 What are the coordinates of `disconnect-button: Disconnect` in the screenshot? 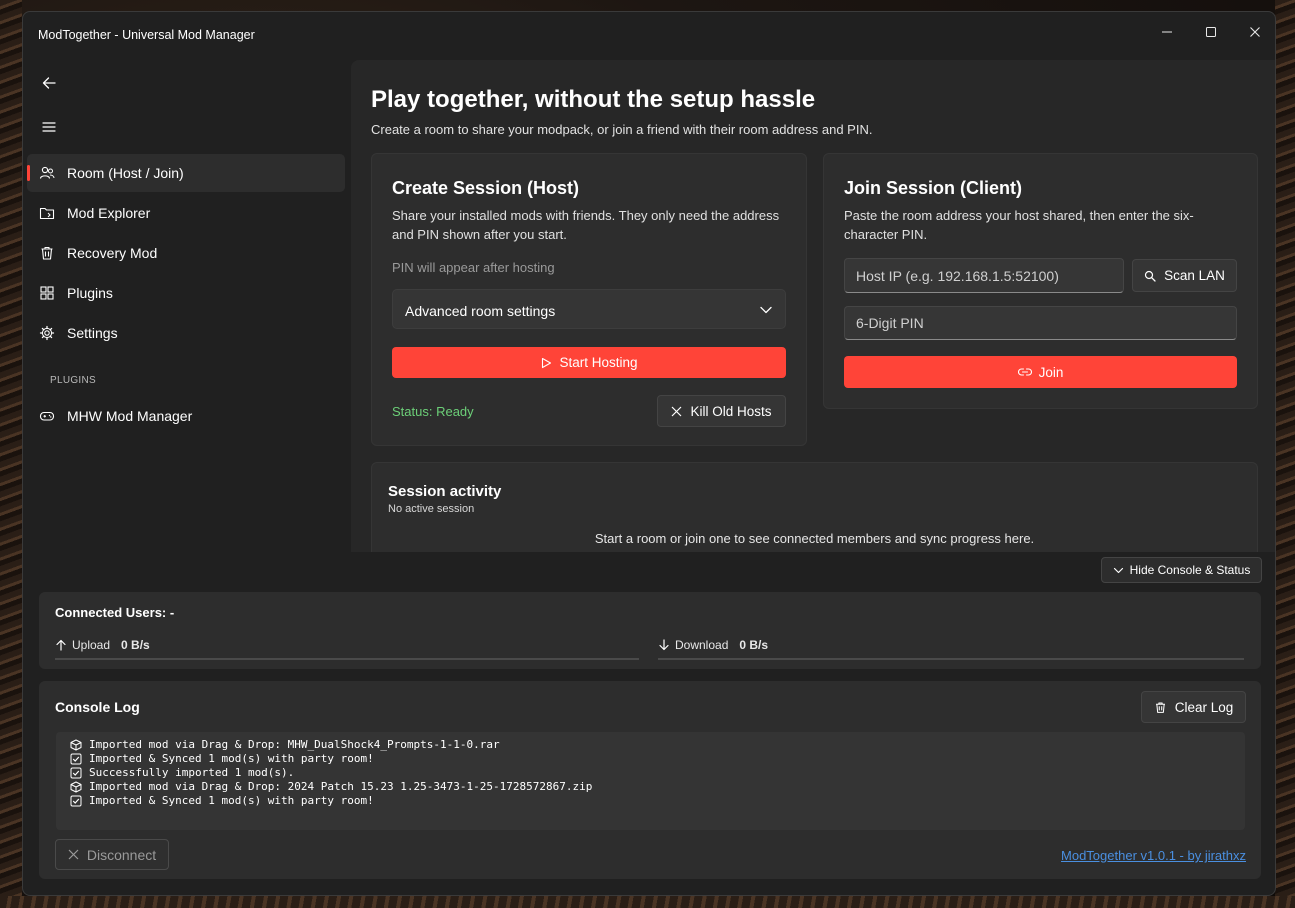 It's located at (112, 854).